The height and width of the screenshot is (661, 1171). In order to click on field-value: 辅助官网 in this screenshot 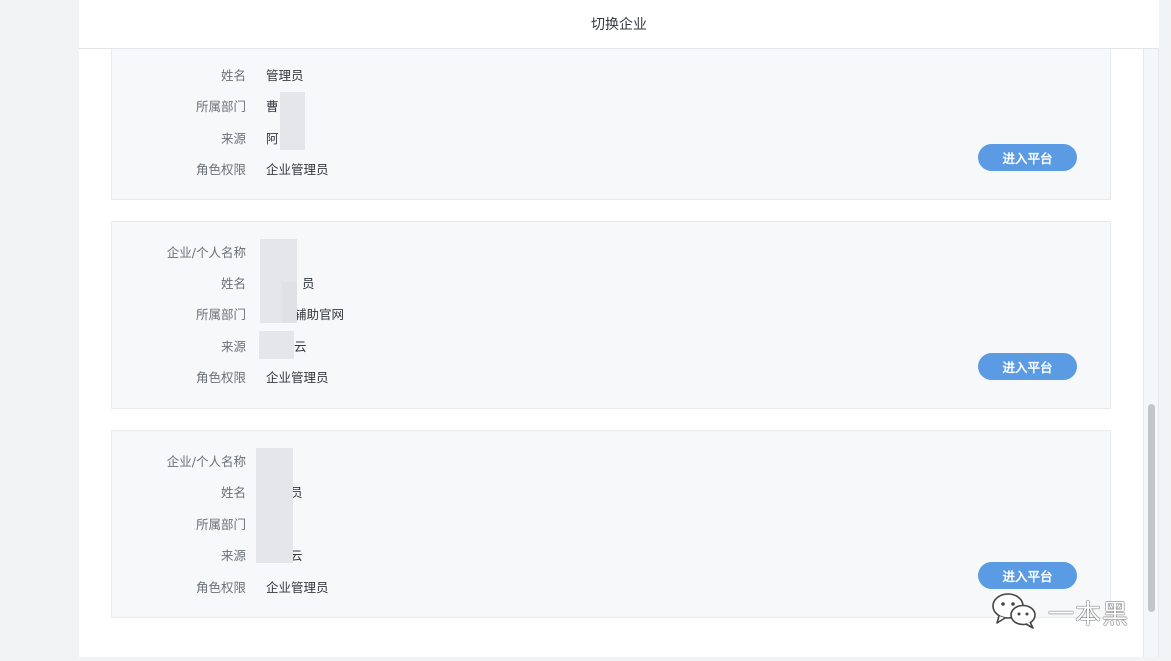, I will do `click(319, 314)`.